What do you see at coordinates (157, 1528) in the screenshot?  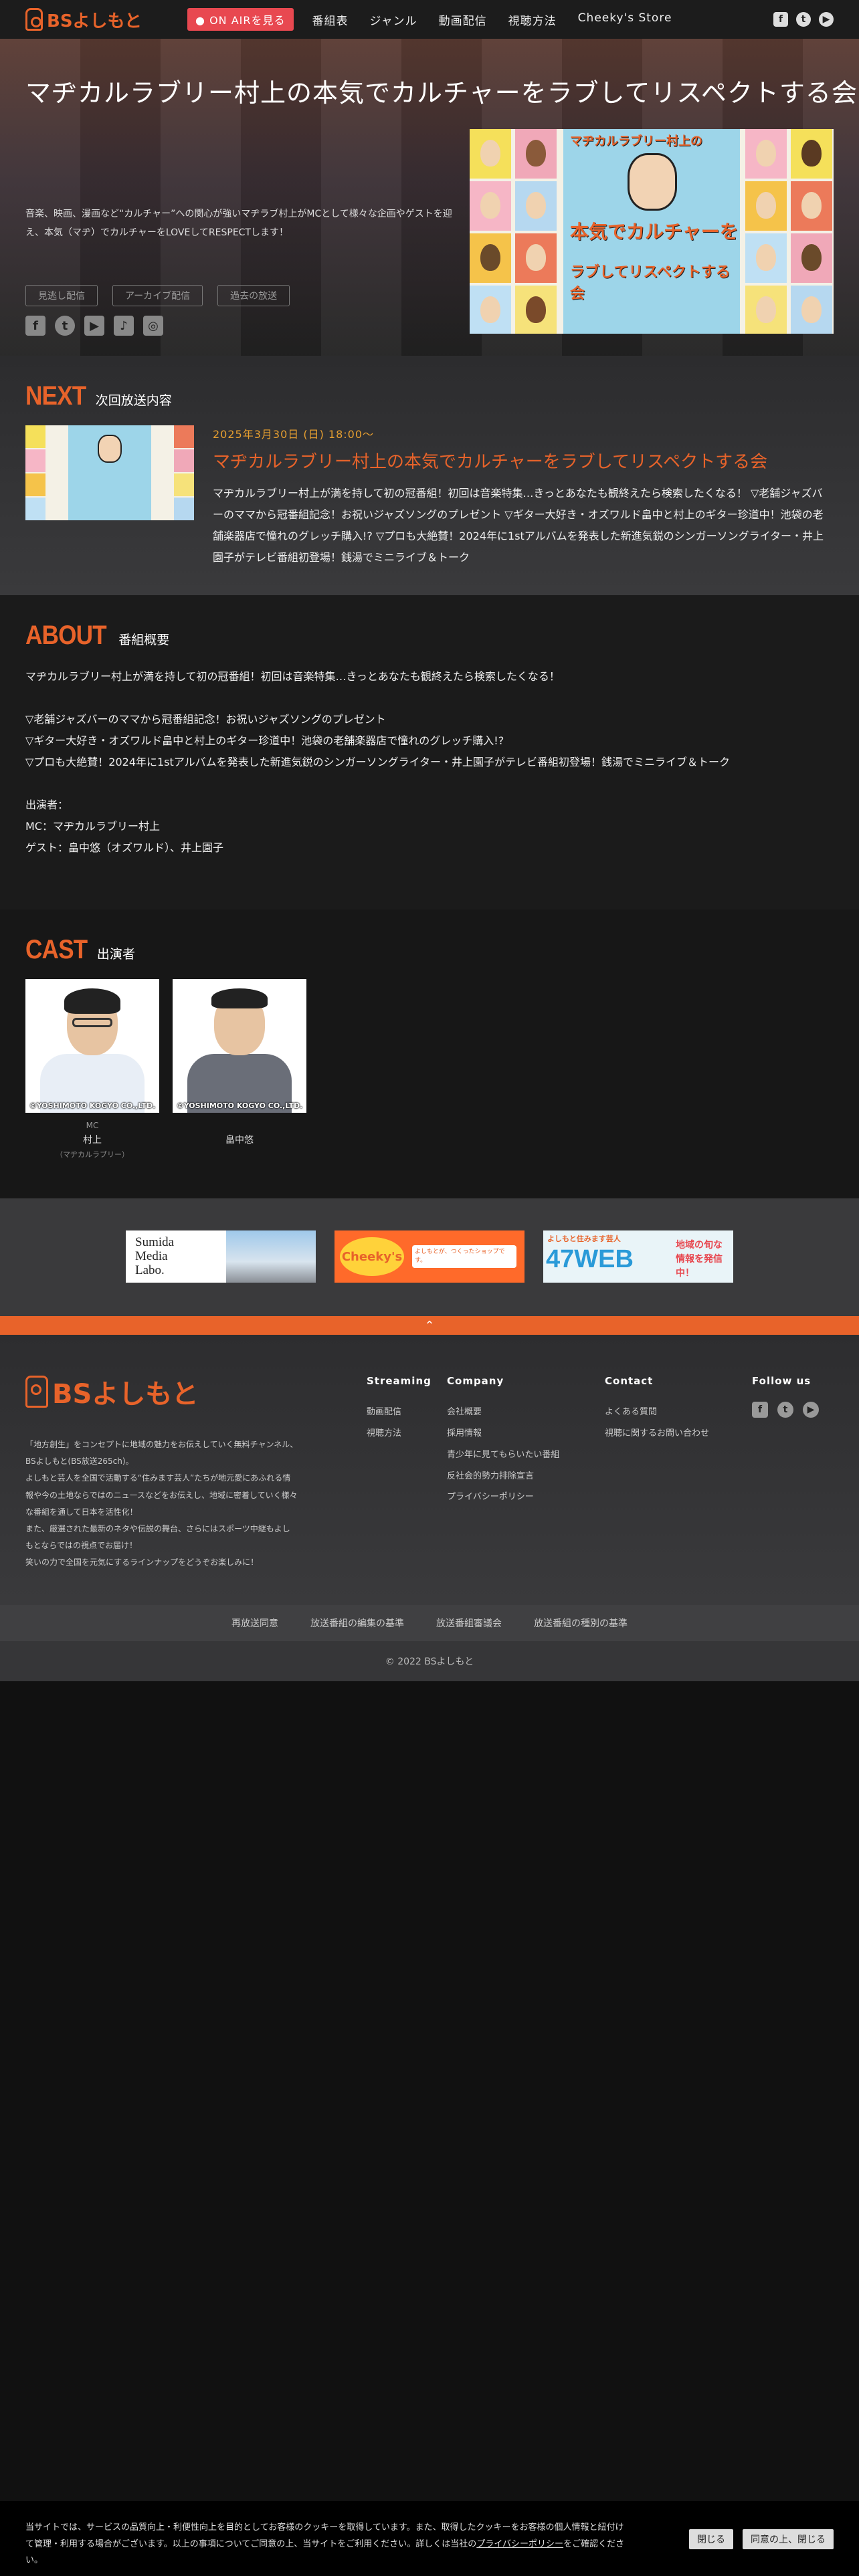 I see `footer-desc-line: また、厳選された最新のネタや伝説の舞台、さらにはスポーツ中継もよし` at bounding box center [157, 1528].